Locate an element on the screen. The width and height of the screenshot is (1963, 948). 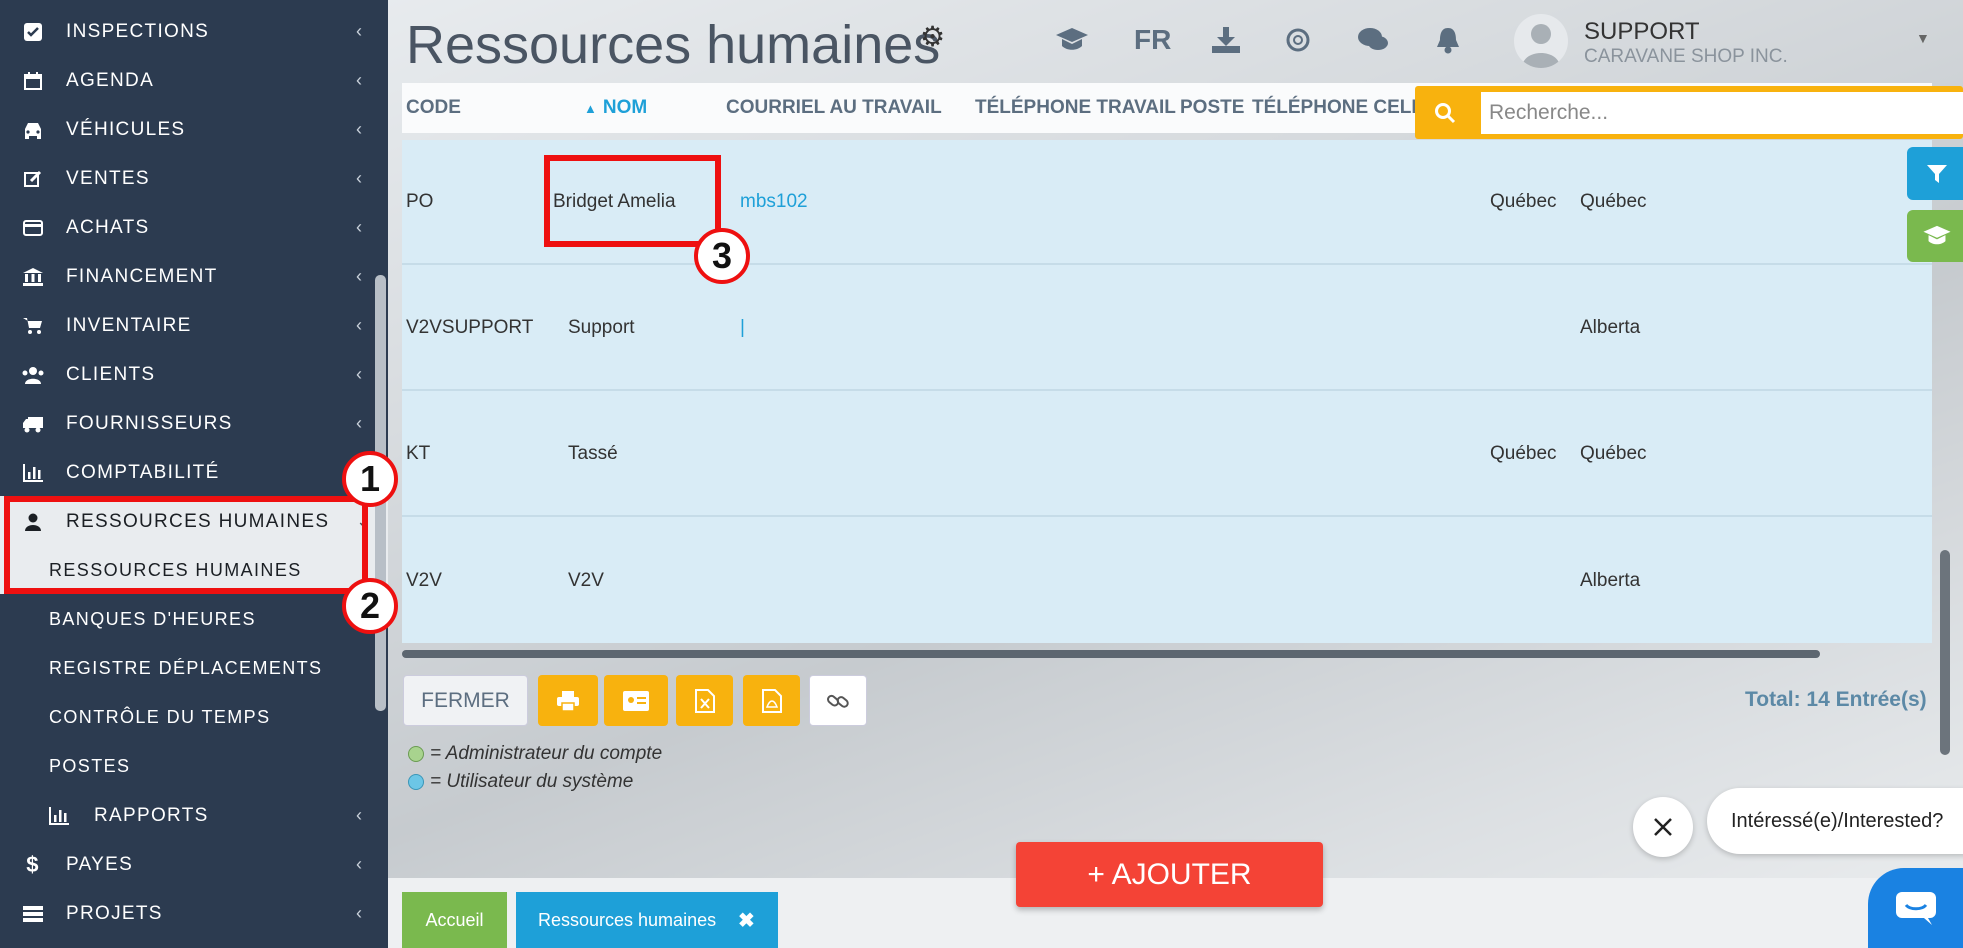
sidebar-subitem-registre-deplacements: REGISTRE DÉPLACEMENTS is located at coordinates (194, 668).